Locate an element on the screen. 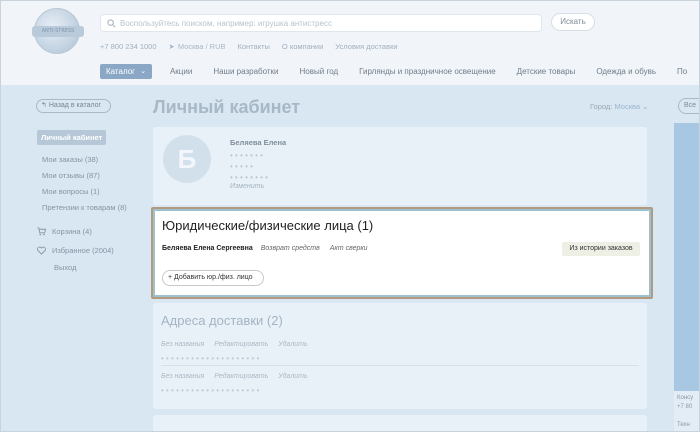 The image size is (700, 432). legal-entities-title: Юридические/физические лица (1) is located at coordinates (268, 225).